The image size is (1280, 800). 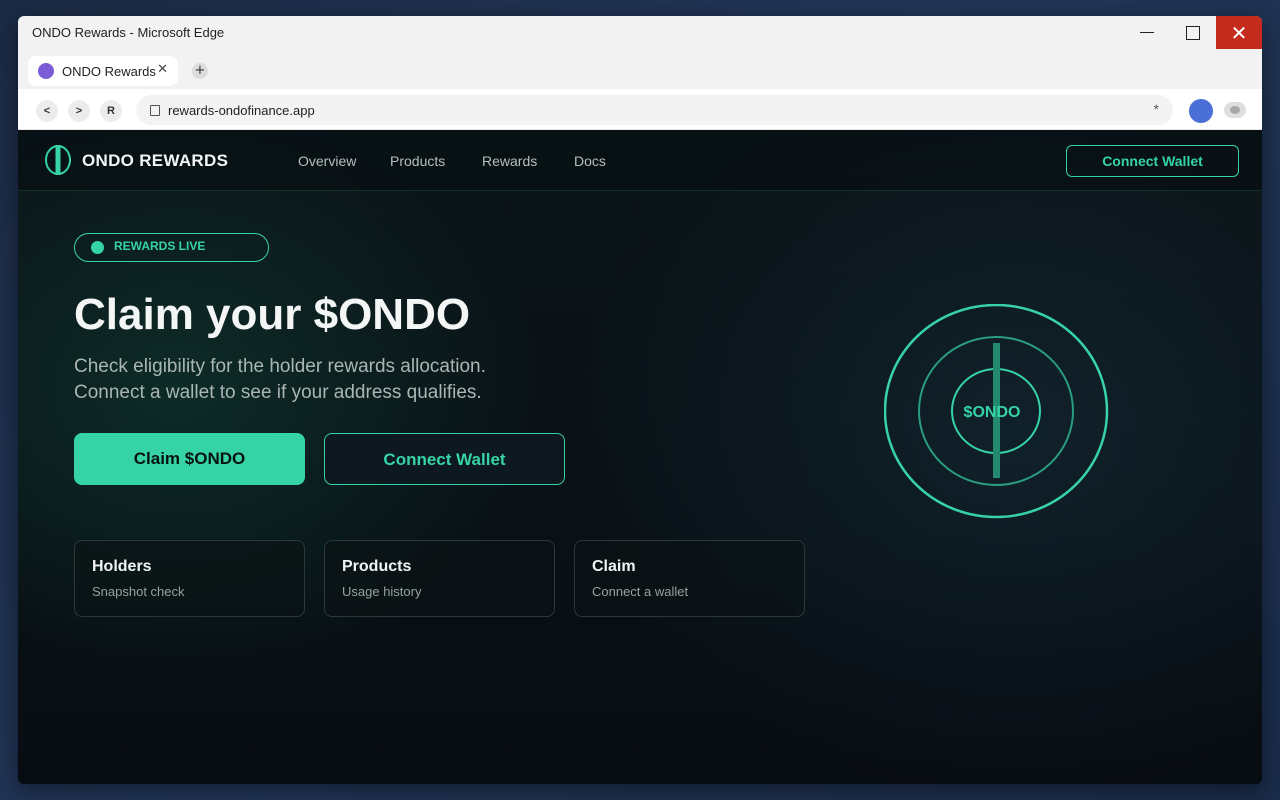 I want to click on token-label: $ONDO, so click(x=992, y=412).